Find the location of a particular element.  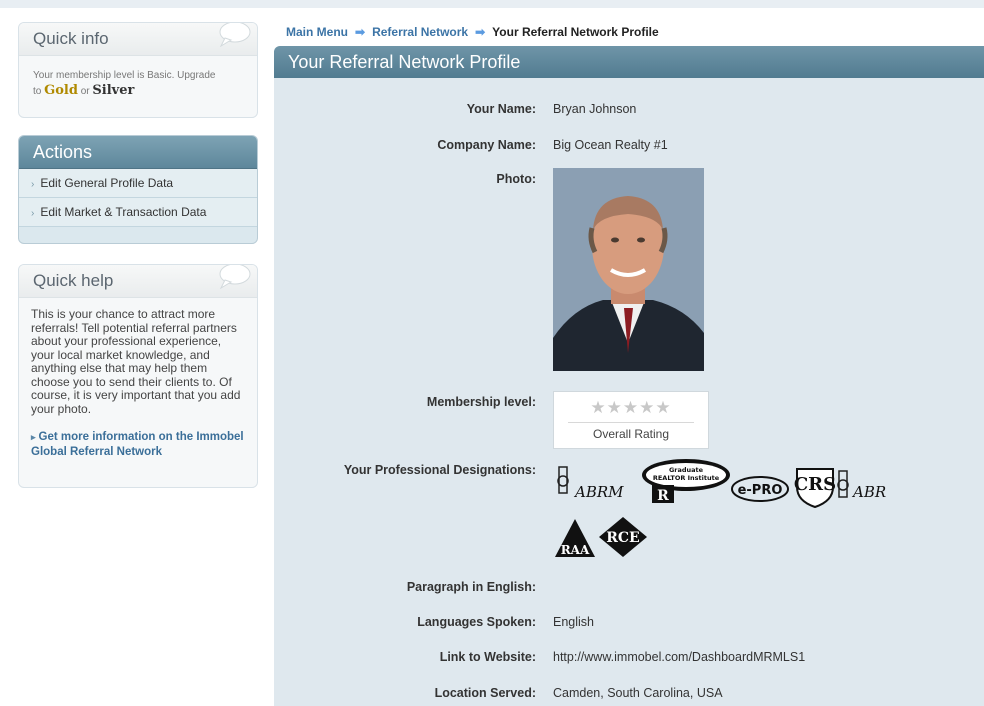

upgrade-or-text: or is located at coordinates (85, 91).